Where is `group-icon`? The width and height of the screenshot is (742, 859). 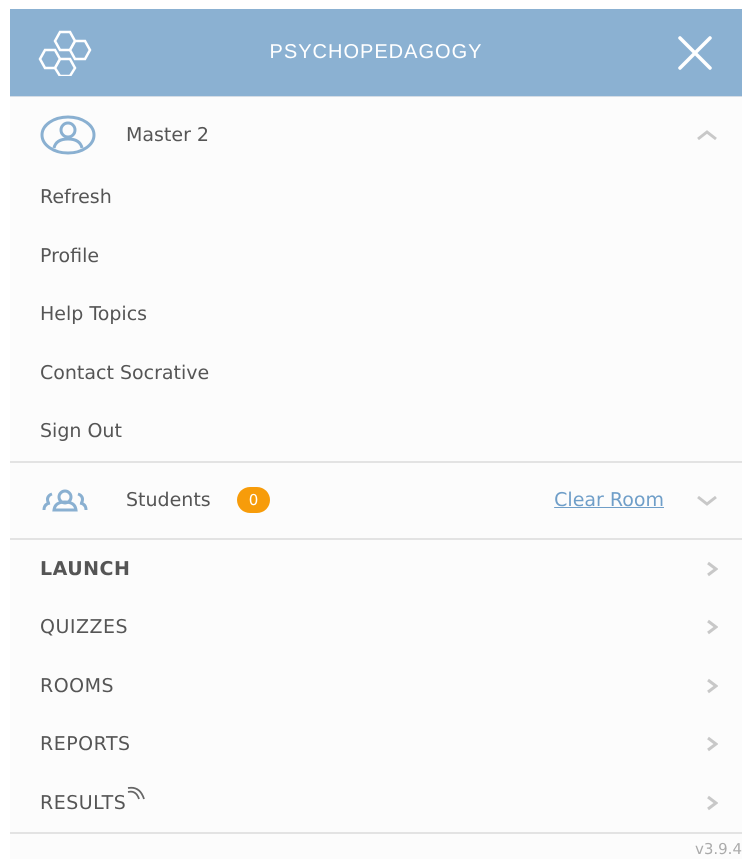 group-icon is located at coordinates (65, 500).